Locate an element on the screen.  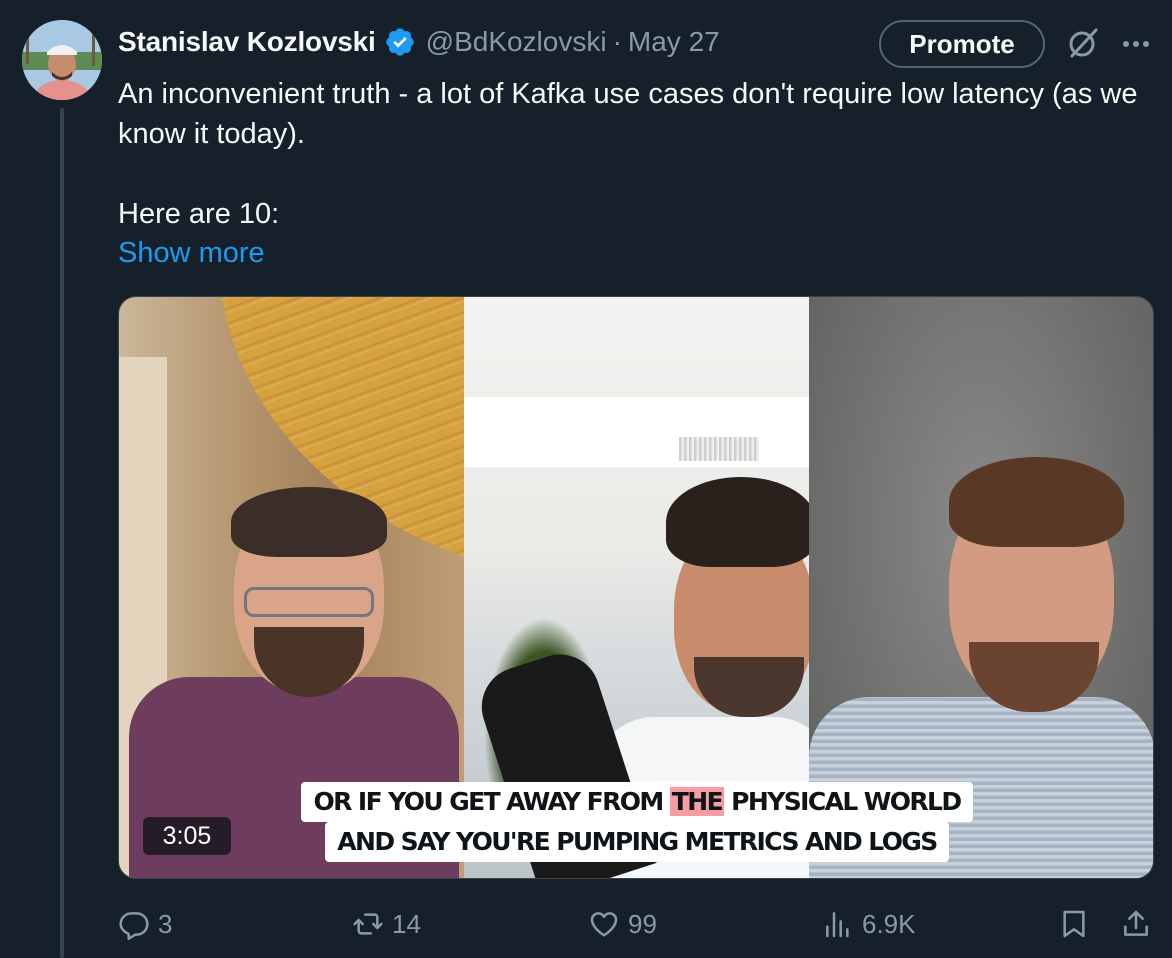
share-icon is located at coordinates (1136, 923).